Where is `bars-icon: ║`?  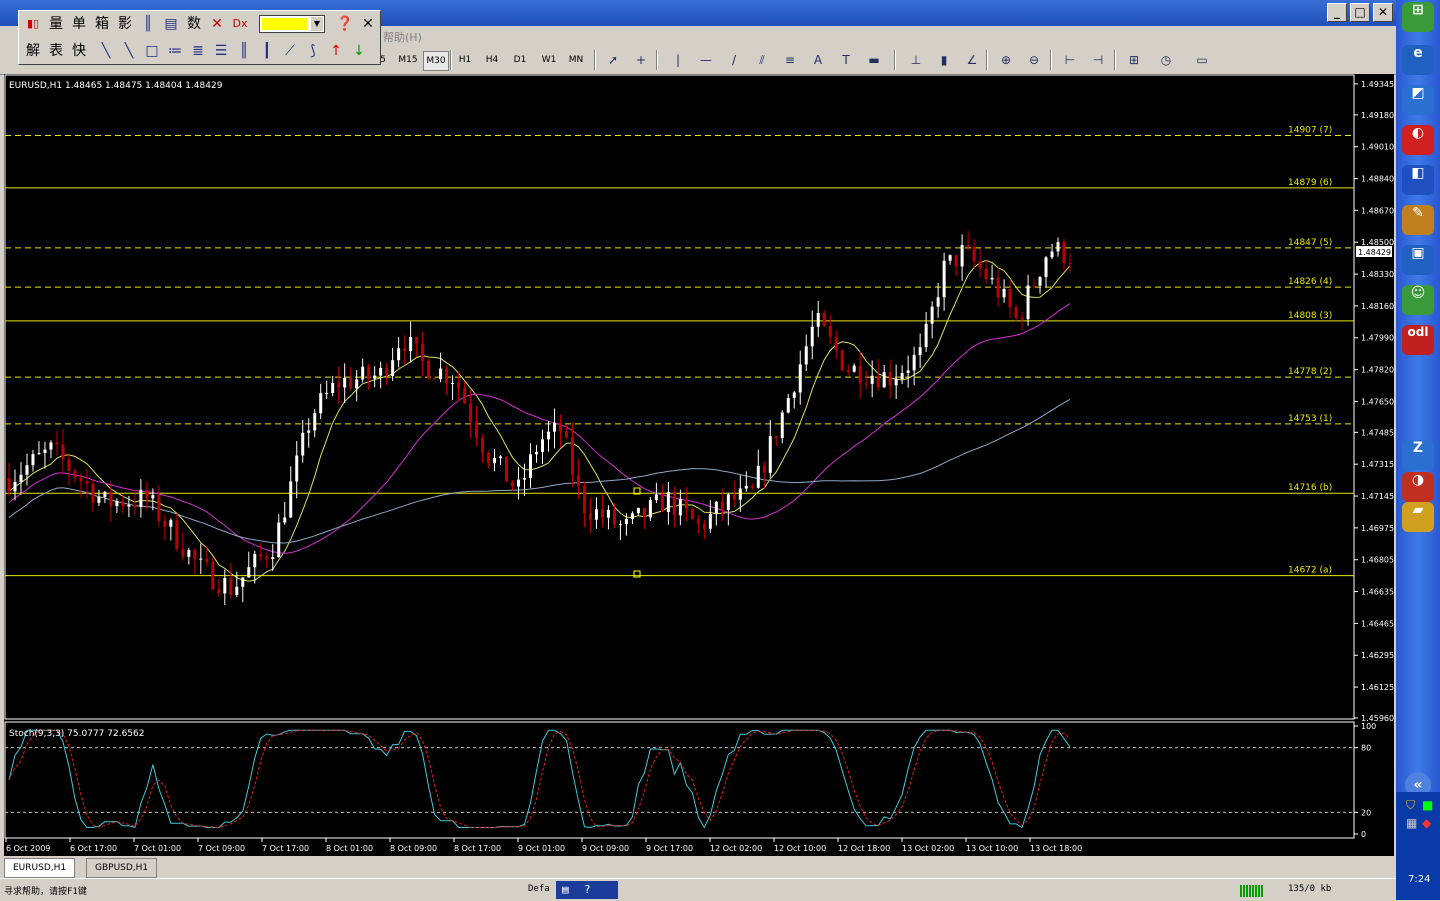
bars-icon: ║ is located at coordinates (148, 24).